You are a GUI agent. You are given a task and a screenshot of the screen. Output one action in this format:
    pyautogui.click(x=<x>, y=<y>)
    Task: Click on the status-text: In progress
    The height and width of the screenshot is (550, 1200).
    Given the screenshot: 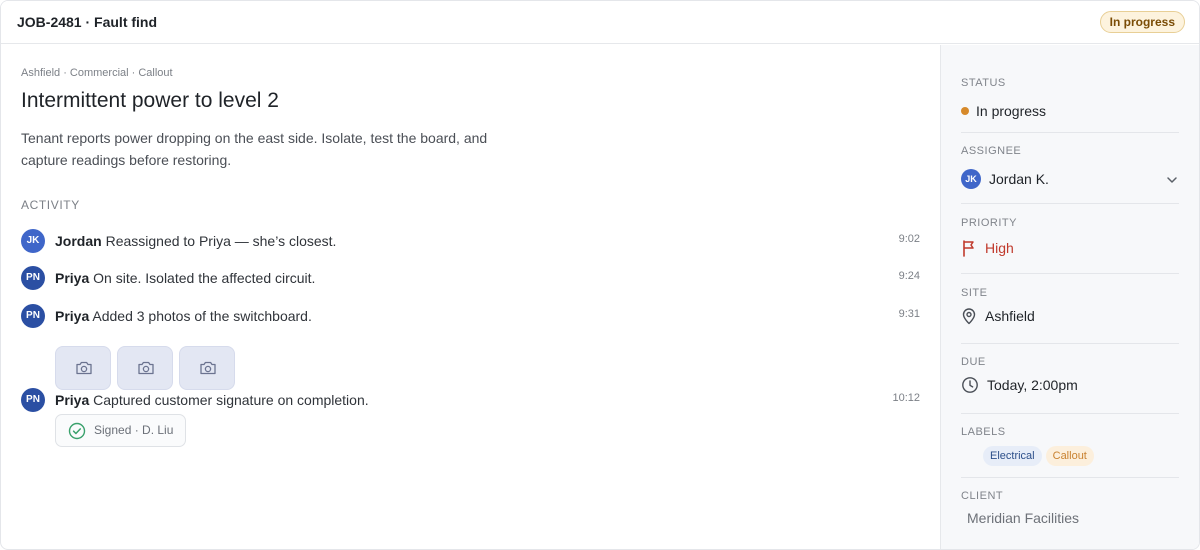 What is the action you would take?
    pyautogui.click(x=1011, y=111)
    